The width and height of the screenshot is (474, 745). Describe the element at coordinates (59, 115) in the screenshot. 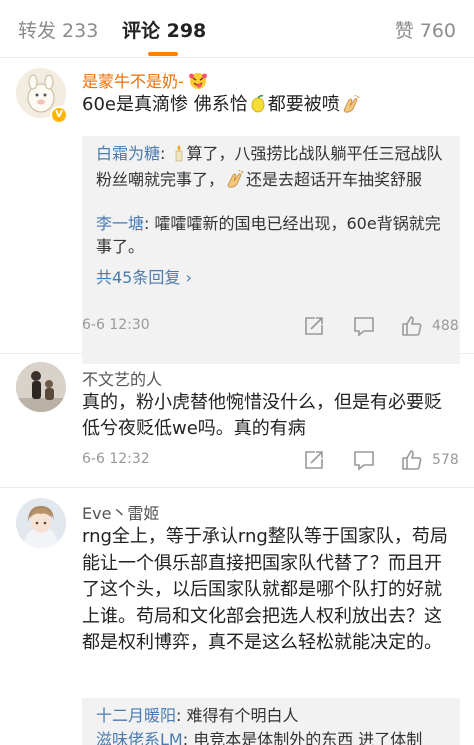

I see `verified-badge-icon: V` at that location.